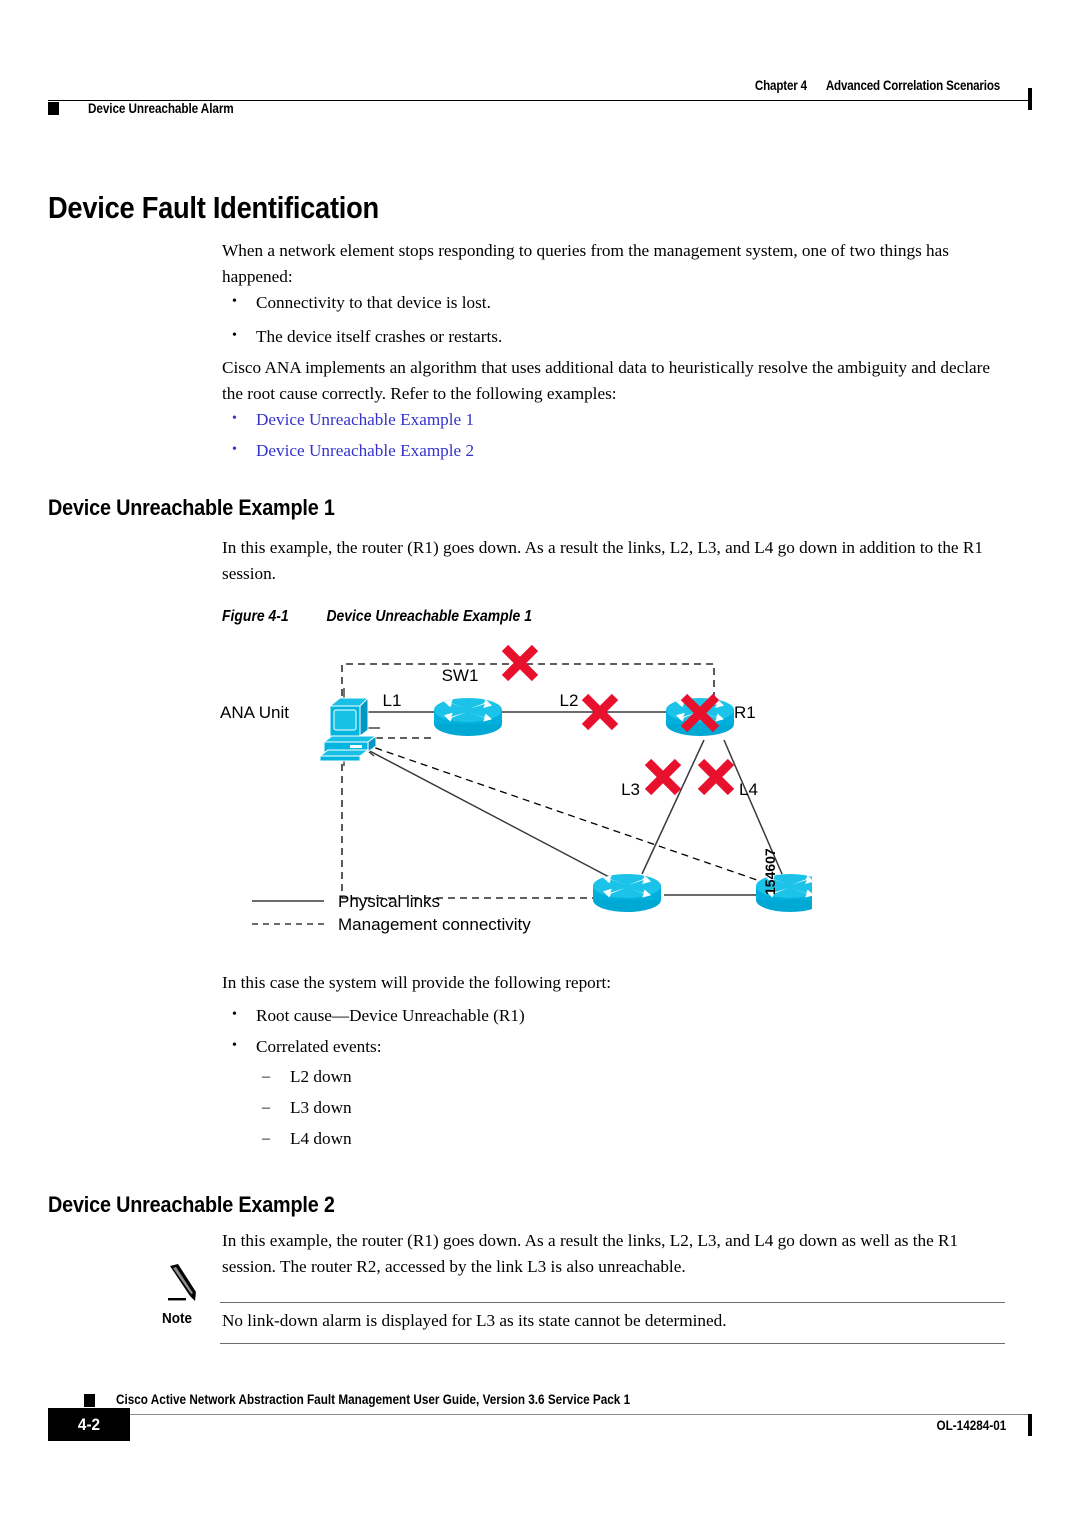 This screenshot has height=1528, width=1080. I want to click on report-bullet-list-2: Correlated events:, so click(620, 1046).